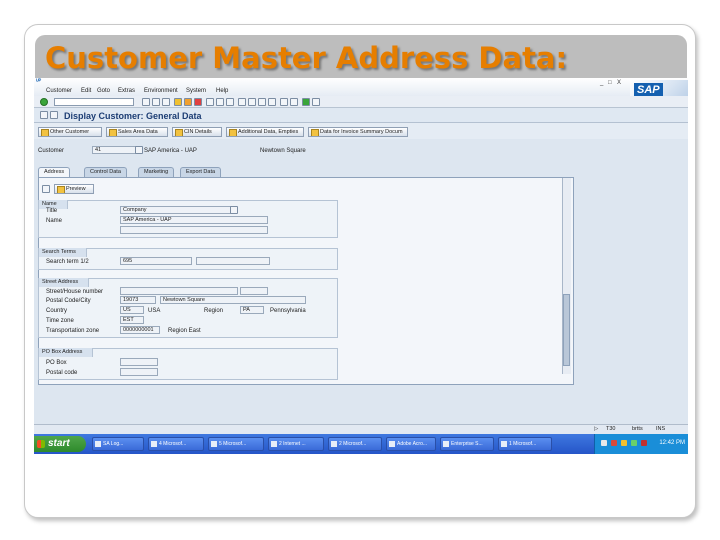 The height and width of the screenshot is (540, 720). Describe the element at coordinates (644, 443) in the screenshot. I see `tray-antivirus-icon` at that location.